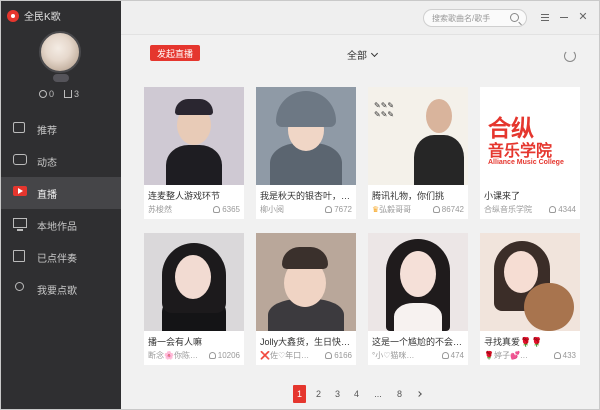 The height and width of the screenshot is (410, 600). I want to click on sidebar-item-live: 直播, so click(61, 193).